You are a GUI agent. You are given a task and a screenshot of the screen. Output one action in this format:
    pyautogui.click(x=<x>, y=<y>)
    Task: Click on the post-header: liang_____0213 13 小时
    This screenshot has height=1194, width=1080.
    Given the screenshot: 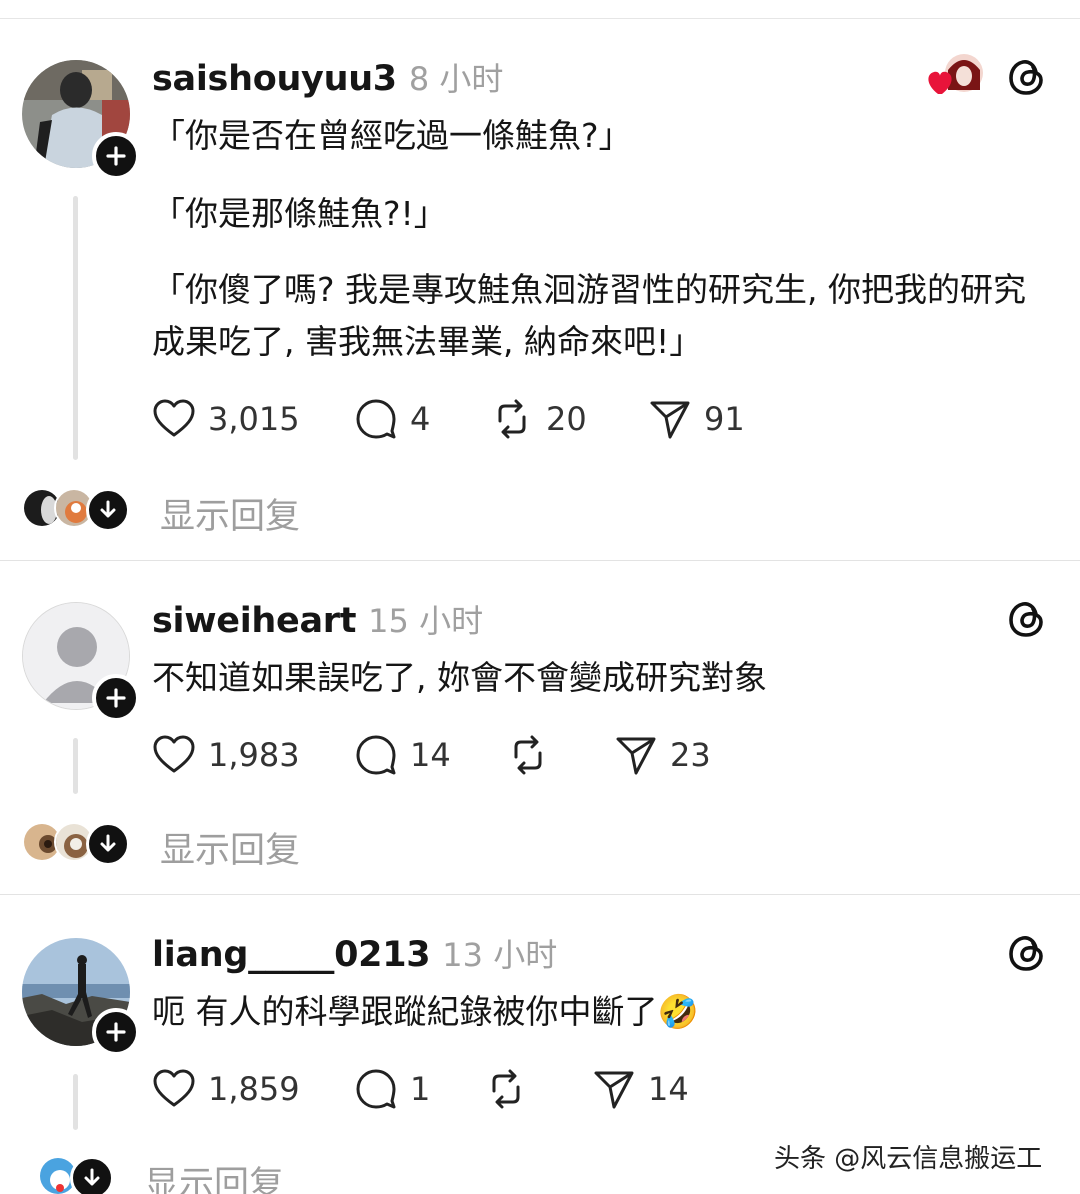 What is the action you would take?
    pyautogui.click(x=354, y=953)
    